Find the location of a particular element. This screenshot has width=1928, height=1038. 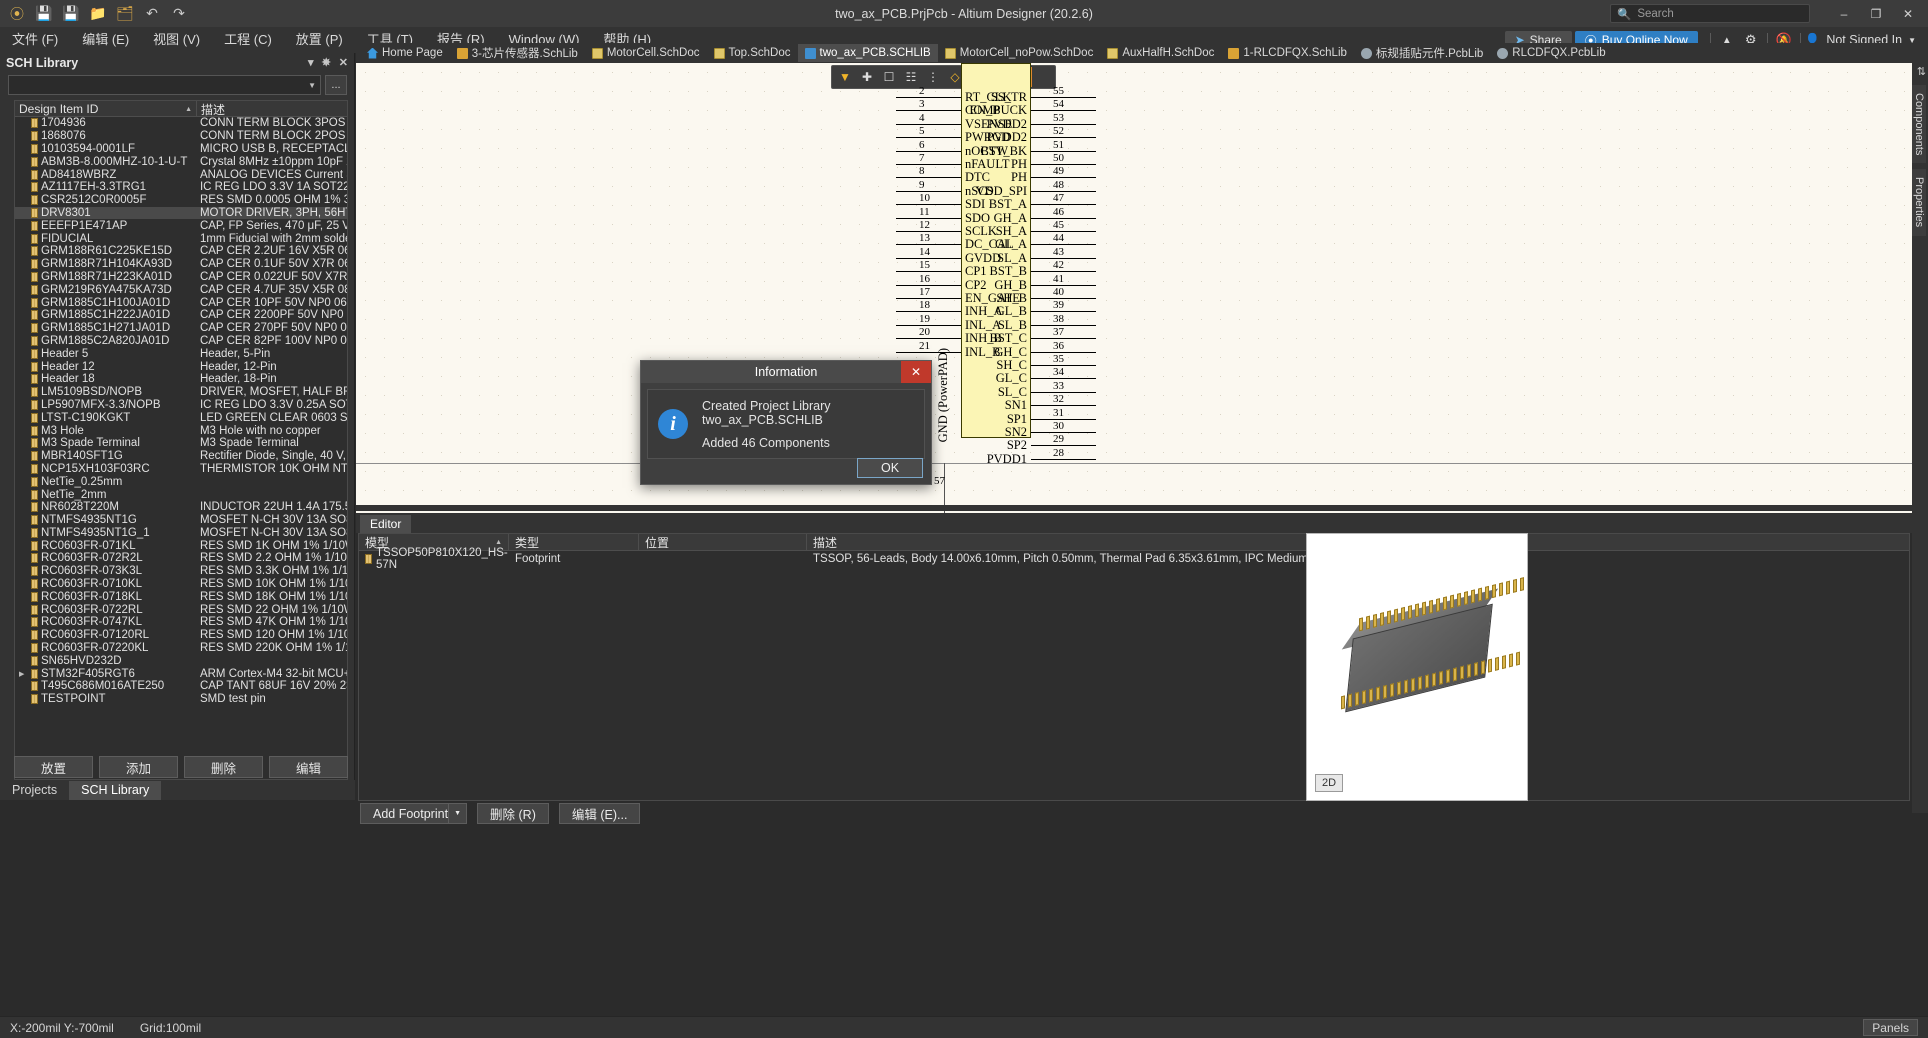

dialog-close-button: ✕ is located at coordinates (916, 372).